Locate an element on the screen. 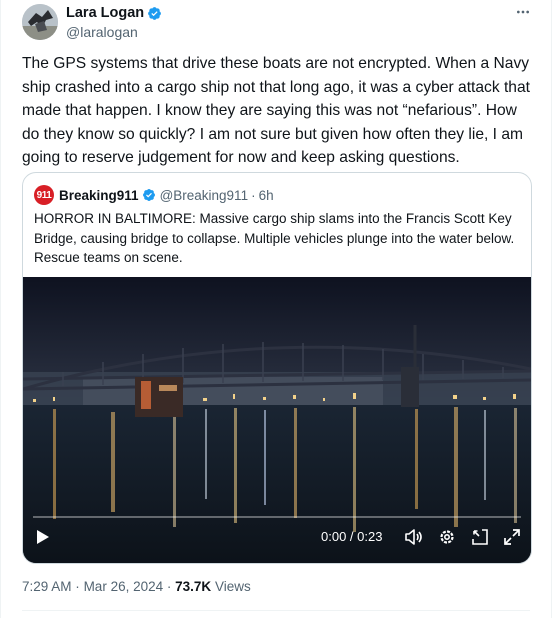 The image size is (552, 618). tweet-time: 7:29 AM is located at coordinates (47, 586).